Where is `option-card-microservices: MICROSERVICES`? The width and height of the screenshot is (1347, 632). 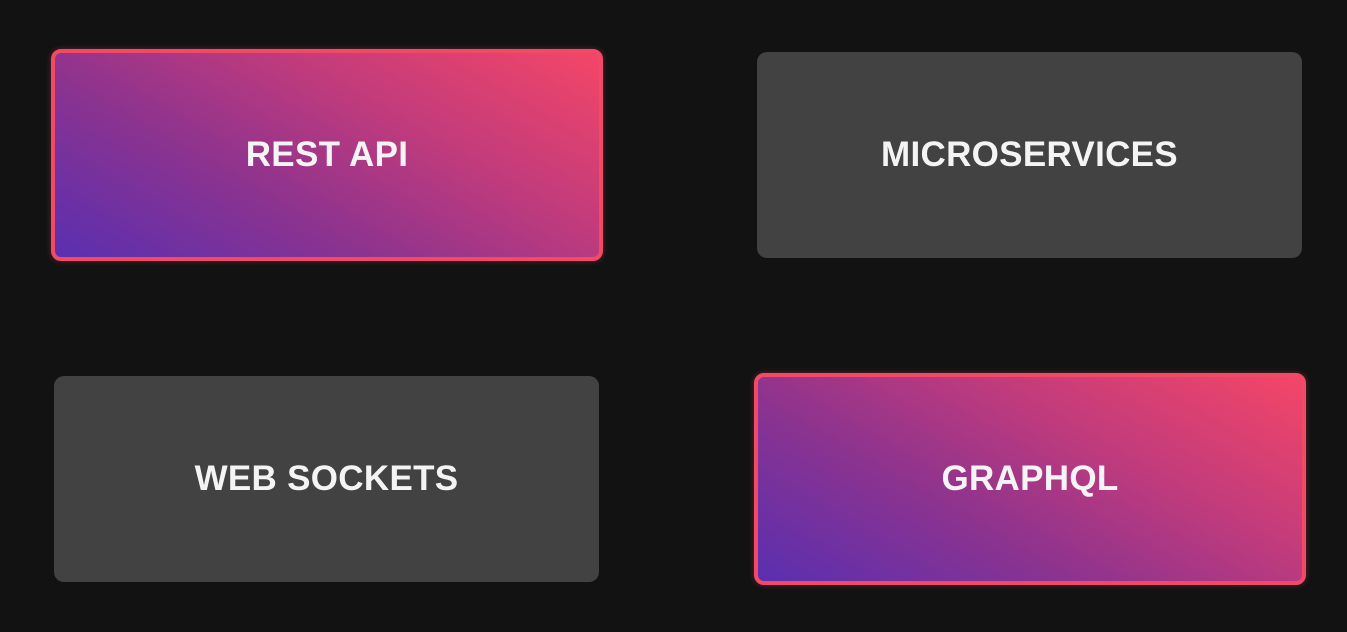
option-card-microservices: MICROSERVICES is located at coordinates (1029, 155).